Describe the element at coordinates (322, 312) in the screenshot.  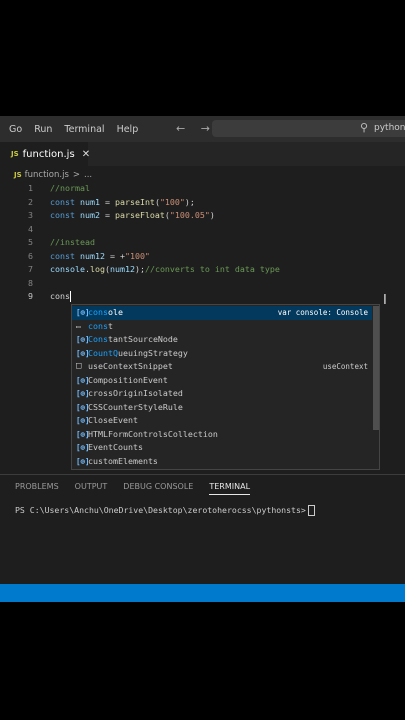
I see `suggestion-detail: var console: Console` at that location.